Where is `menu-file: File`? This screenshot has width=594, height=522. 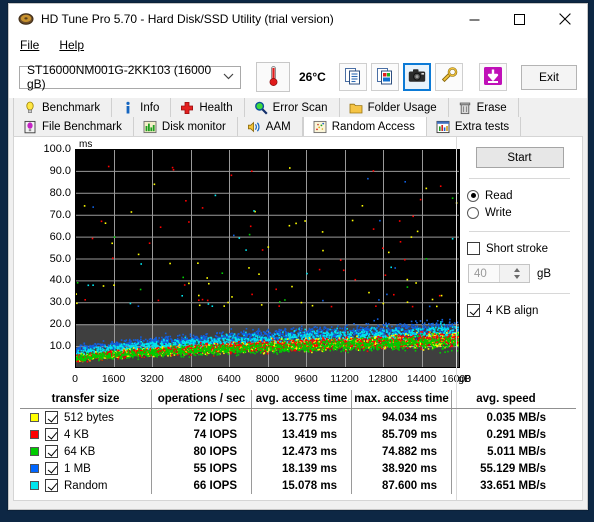
menu-file: File is located at coordinates (33, 45).